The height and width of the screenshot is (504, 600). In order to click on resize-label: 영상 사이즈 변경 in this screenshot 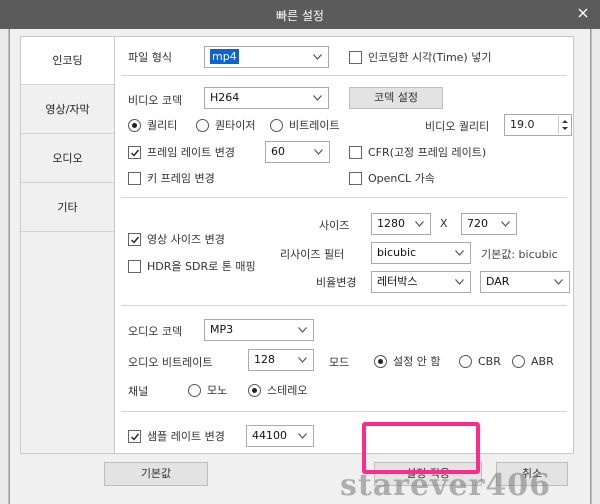, I will do `click(186, 239)`.